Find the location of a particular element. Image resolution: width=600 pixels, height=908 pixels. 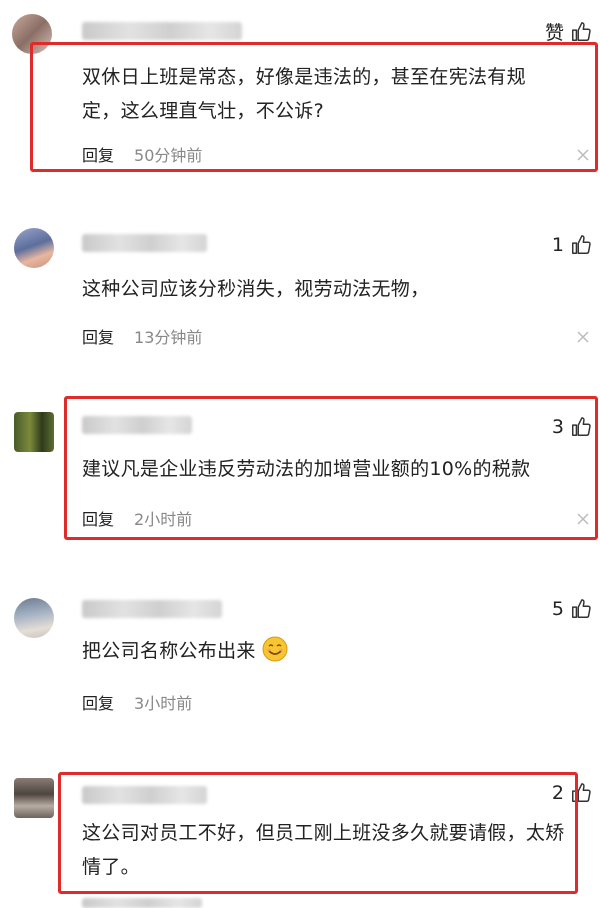

like-button: 赞 is located at coordinates (568, 31).